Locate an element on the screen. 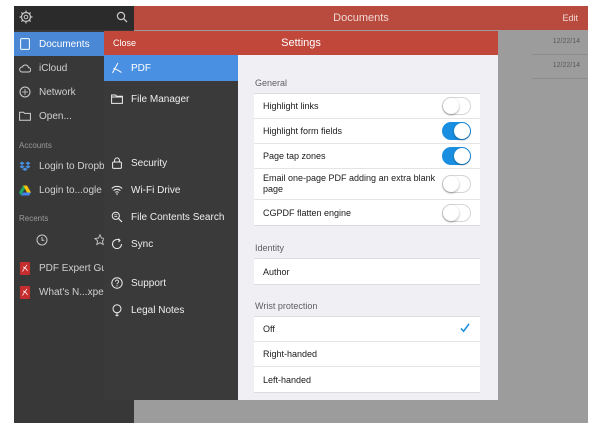 The height and width of the screenshot is (423, 590). menu-item-pdf: PDF is located at coordinates (171, 68).